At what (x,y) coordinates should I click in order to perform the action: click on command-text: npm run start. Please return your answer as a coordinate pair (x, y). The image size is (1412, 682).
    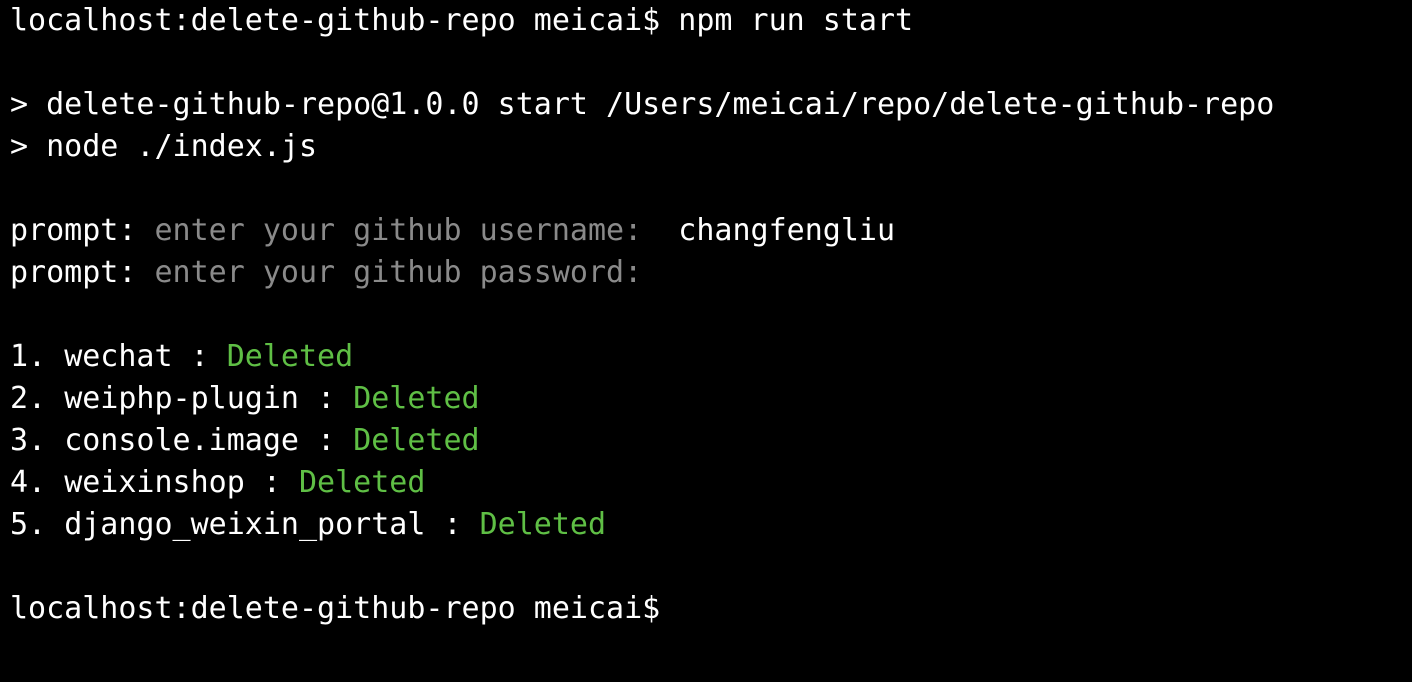
    Looking at the image, I should click on (796, 20).